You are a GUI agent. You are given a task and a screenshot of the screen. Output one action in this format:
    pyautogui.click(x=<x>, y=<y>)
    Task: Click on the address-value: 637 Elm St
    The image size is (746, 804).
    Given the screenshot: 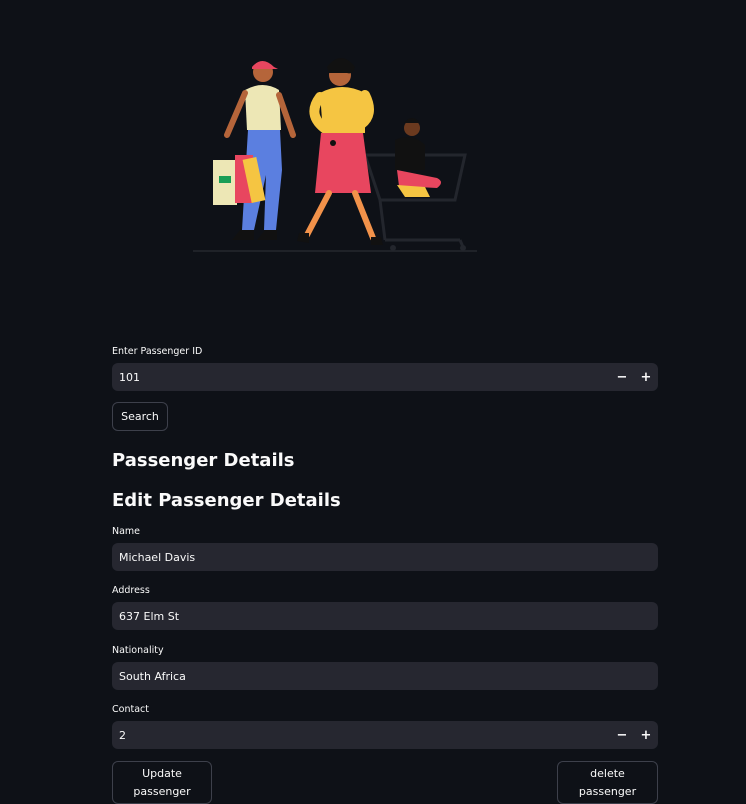 What is the action you would take?
    pyautogui.click(x=385, y=616)
    